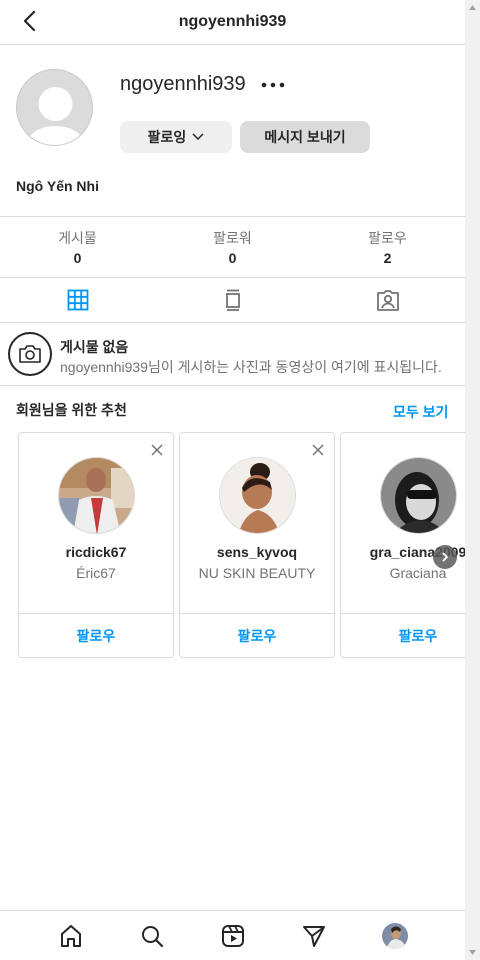  What do you see at coordinates (232, 238) in the screenshot?
I see `stat-label: 팔로워` at bounding box center [232, 238].